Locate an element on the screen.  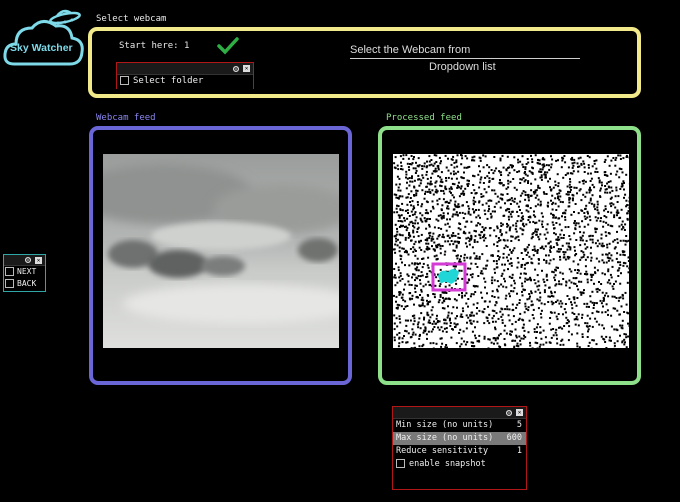
reduce-sensitivity-value: 1 is located at coordinates (519, 451).